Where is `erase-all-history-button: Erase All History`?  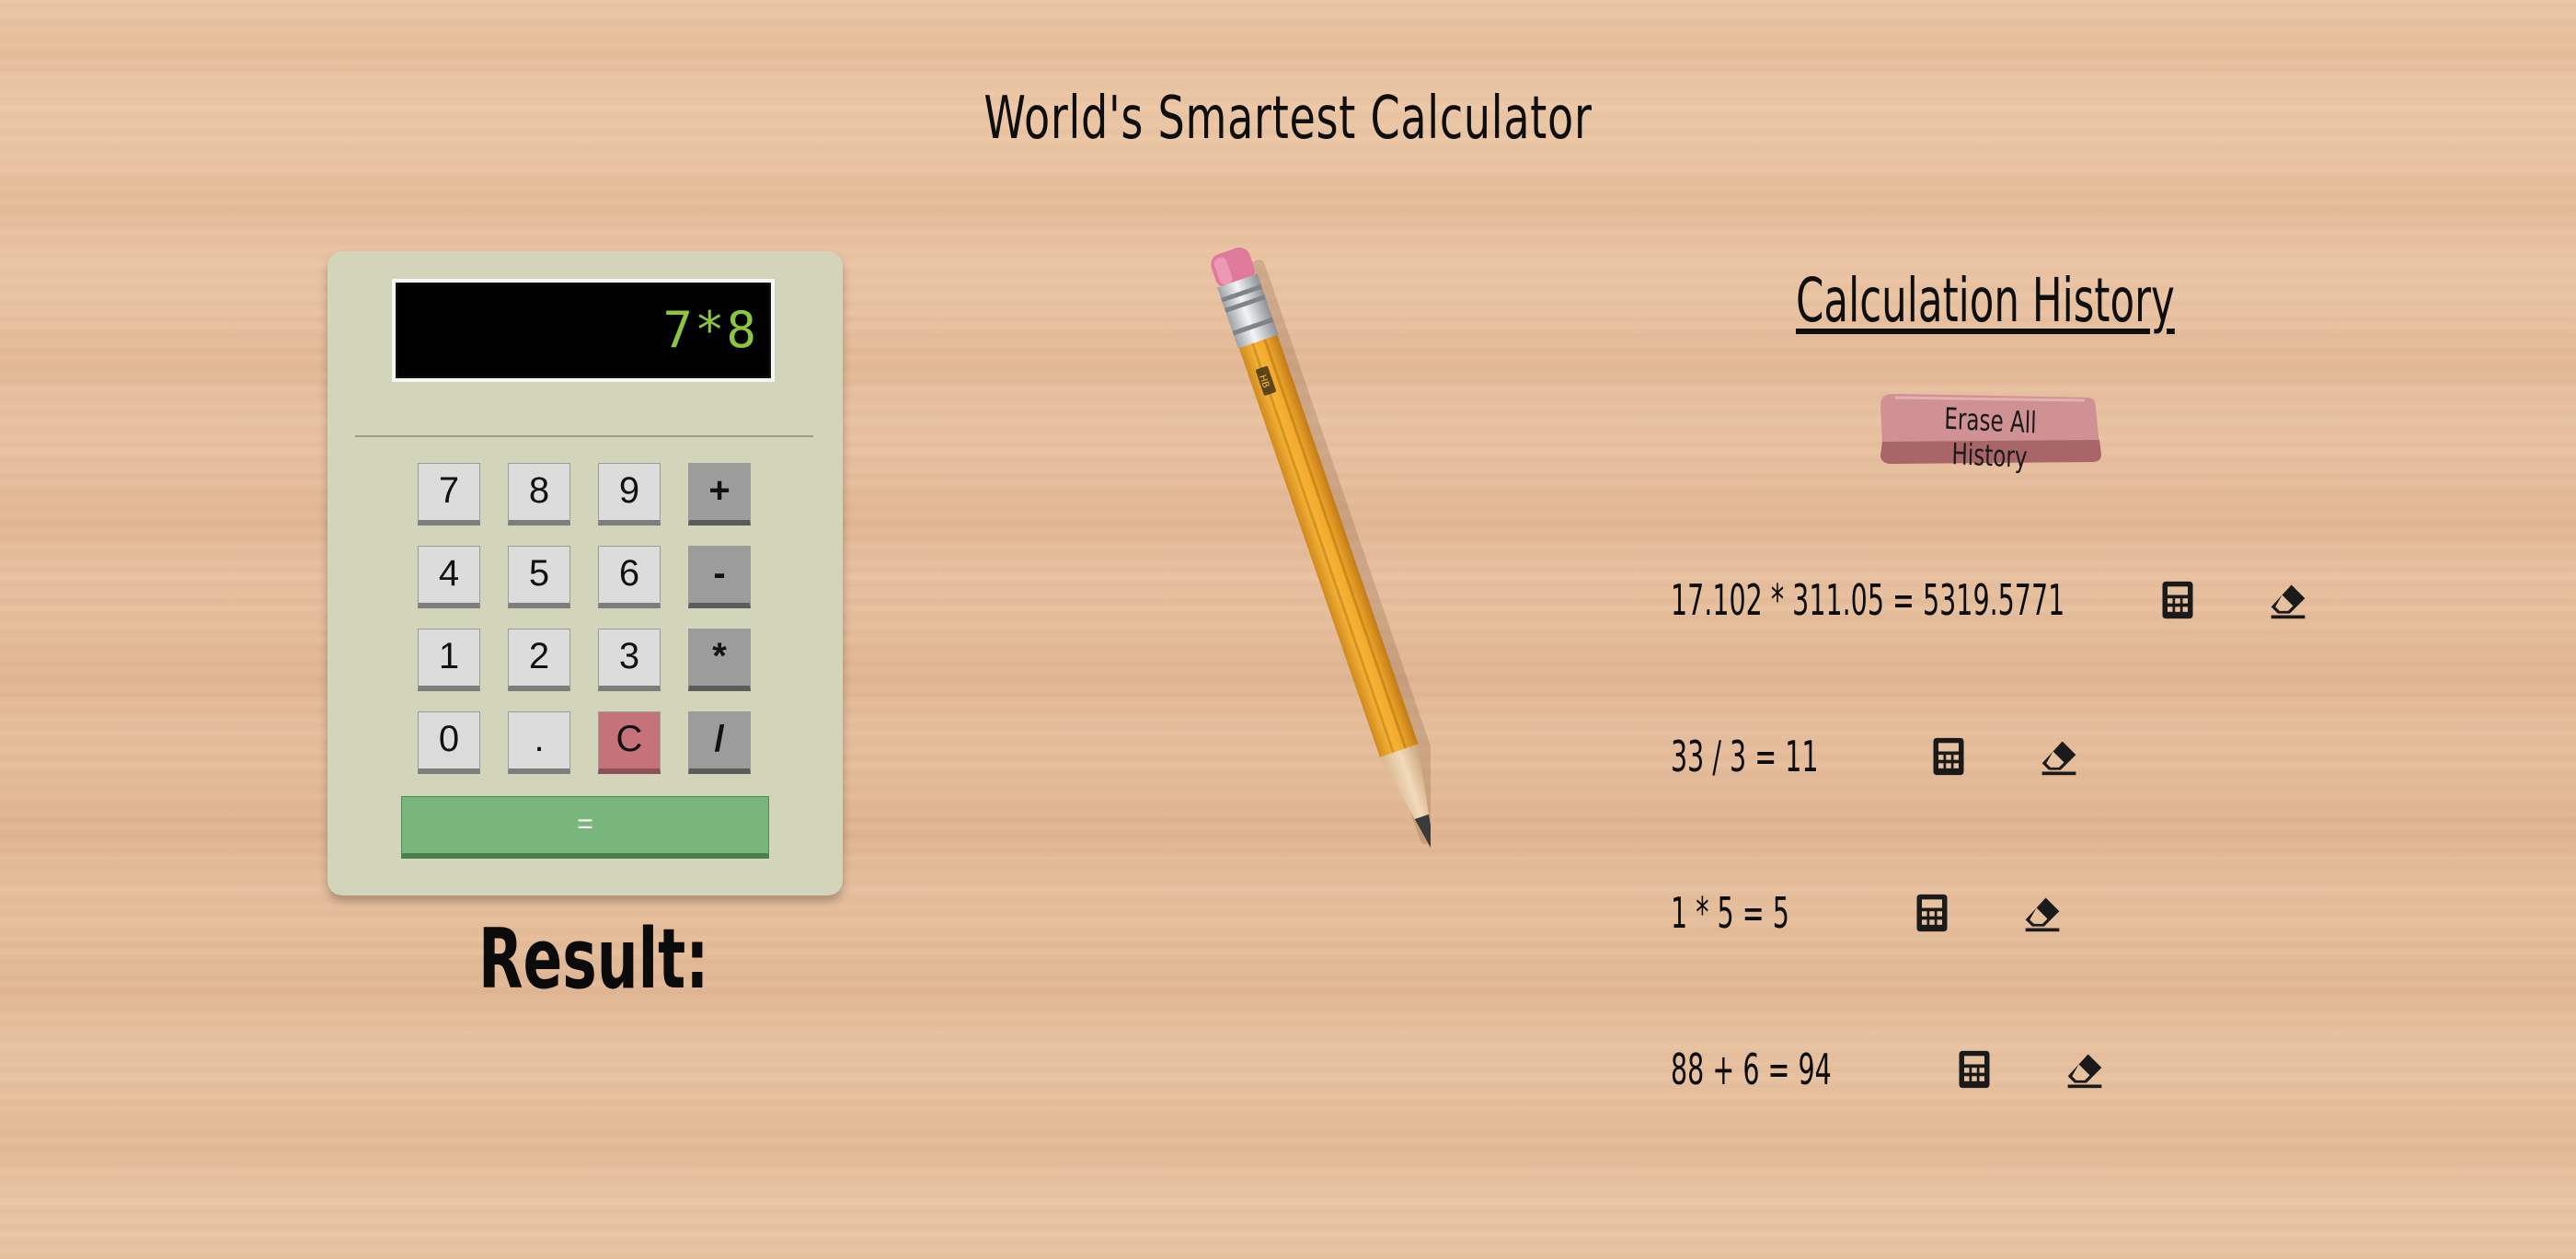 erase-all-history-button: Erase All History is located at coordinates (1990, 431).